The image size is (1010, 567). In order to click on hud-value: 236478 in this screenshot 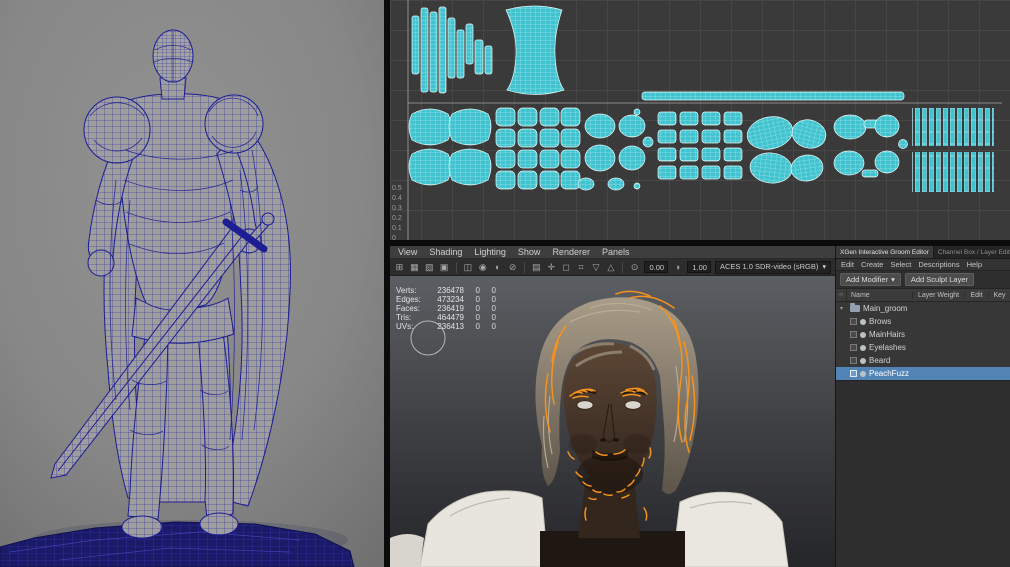, I will do `click(450, 290)`.